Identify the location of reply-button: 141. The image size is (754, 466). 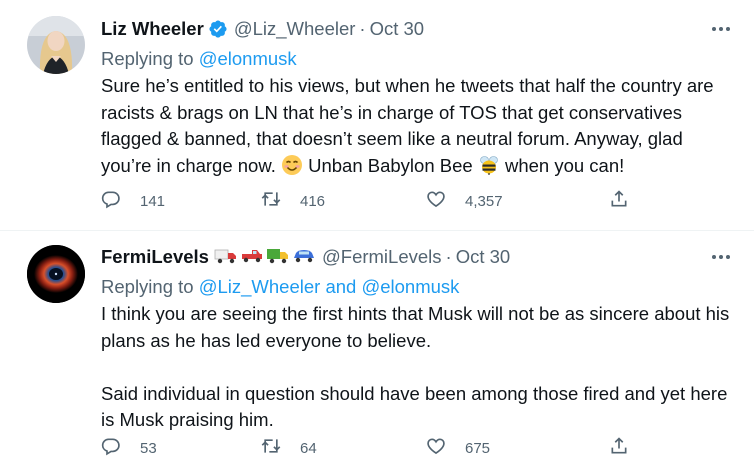
(133, 201).